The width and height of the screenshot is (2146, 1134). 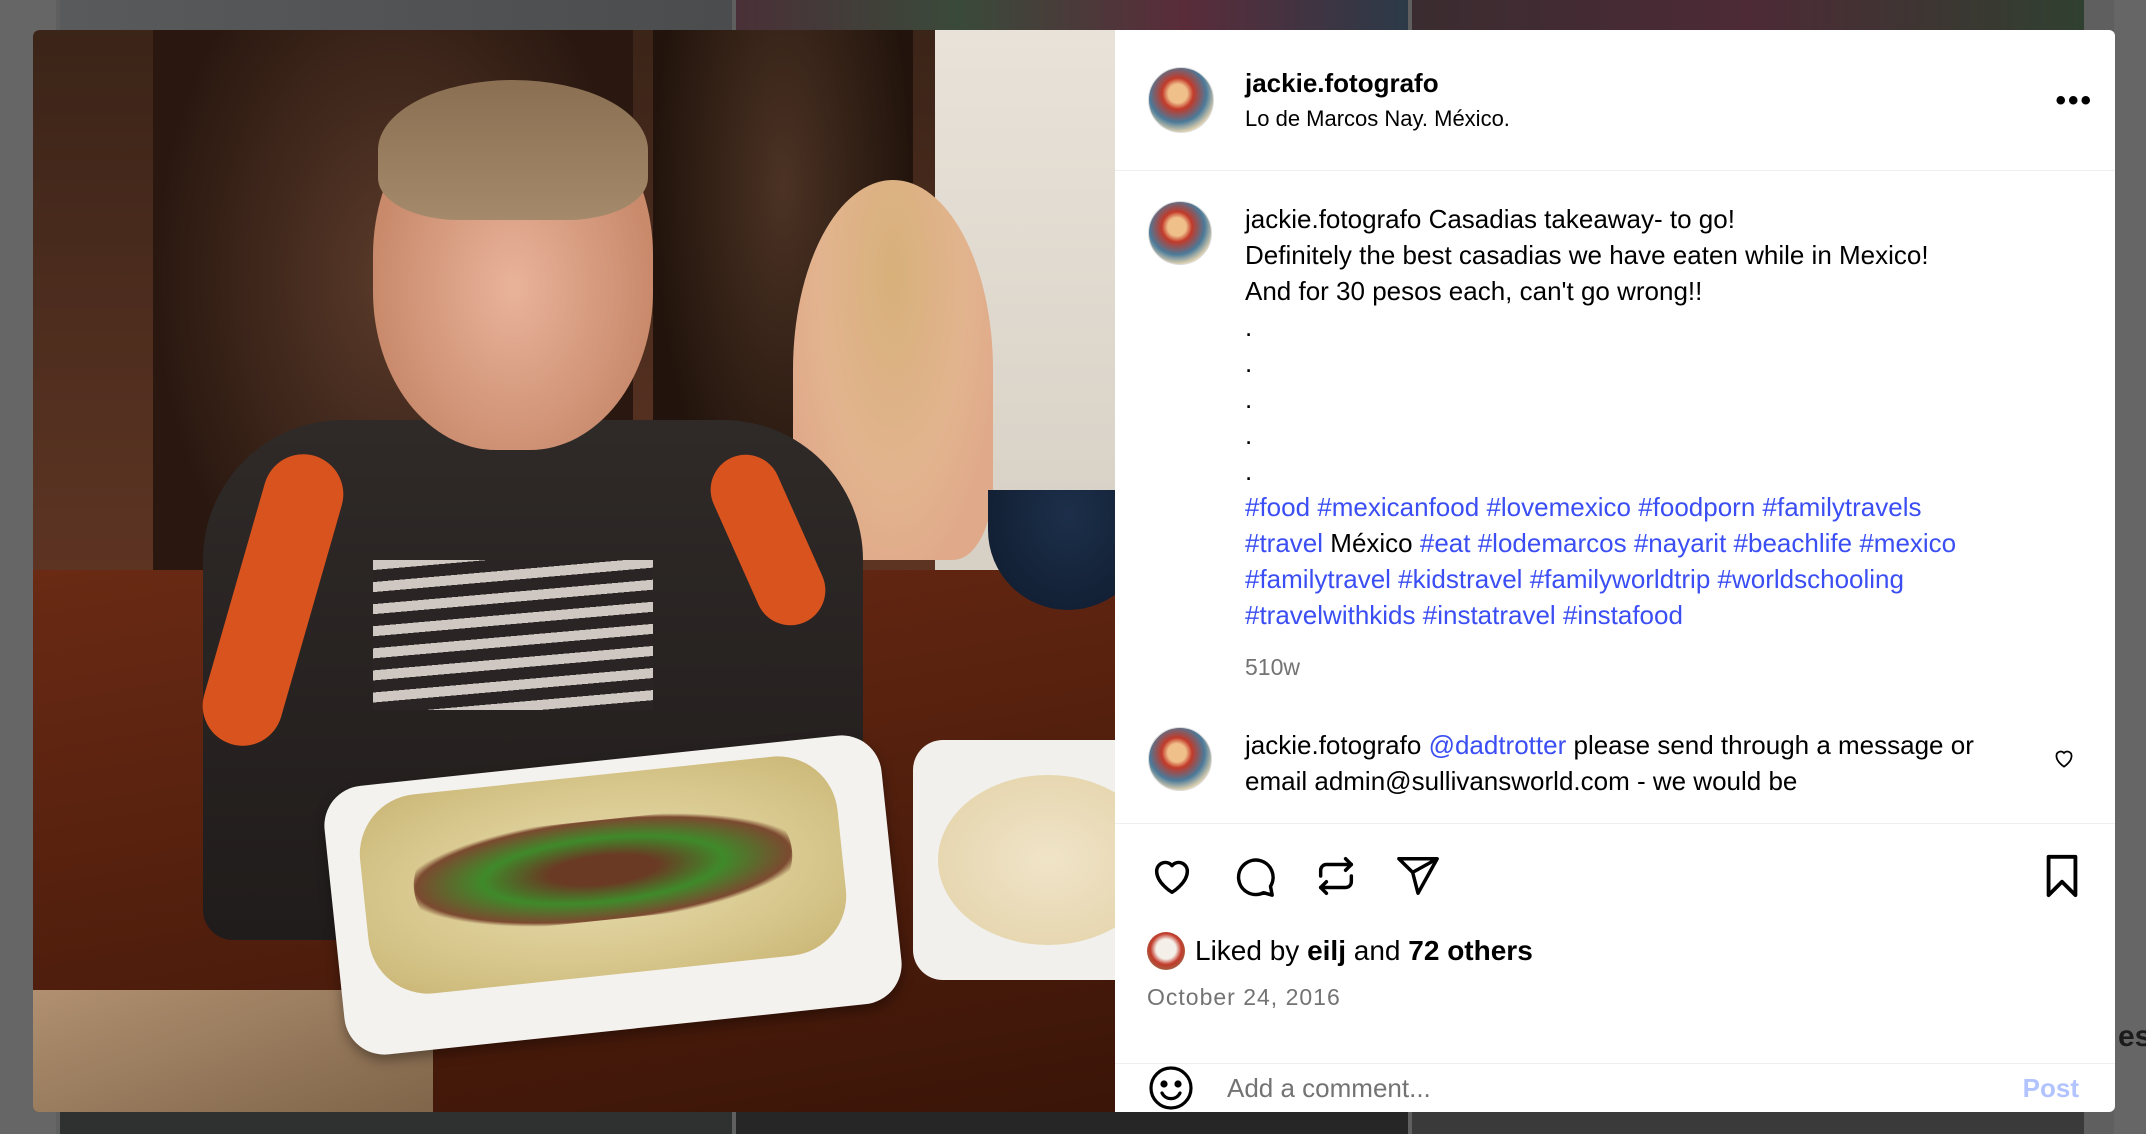 What do you see at coordinates (2132, 1036) in the screenshot?
I see `backdrop-text: es` at bounding box center [2132, 1036].